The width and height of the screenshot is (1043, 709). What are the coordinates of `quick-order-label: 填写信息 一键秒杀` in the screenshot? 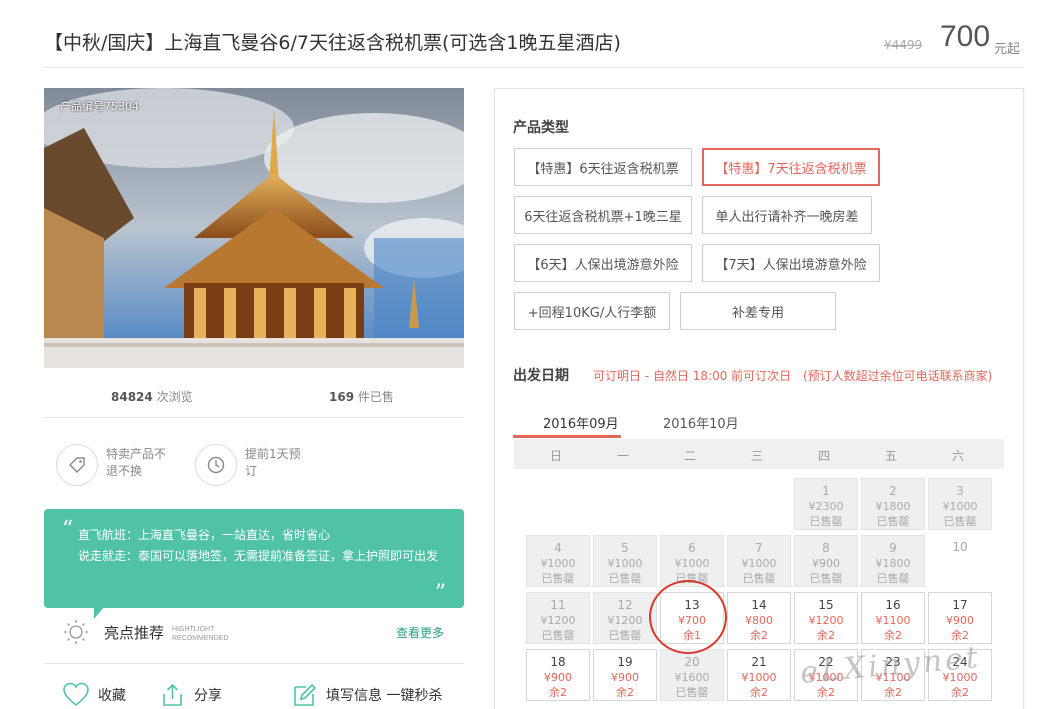 It's located at (384, 696).